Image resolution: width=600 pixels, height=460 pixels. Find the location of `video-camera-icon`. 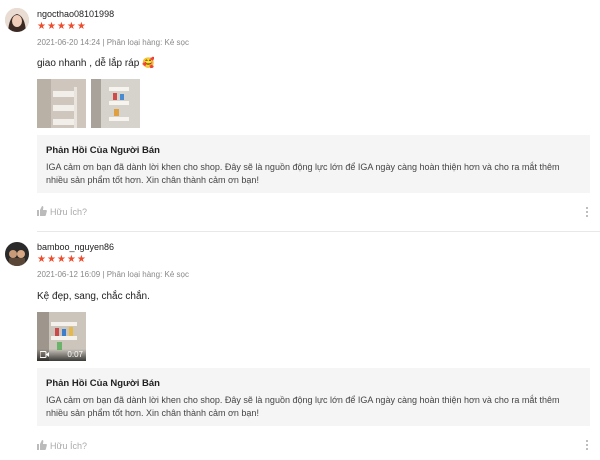

video-camera-icon is located at coordinates (44, 355).